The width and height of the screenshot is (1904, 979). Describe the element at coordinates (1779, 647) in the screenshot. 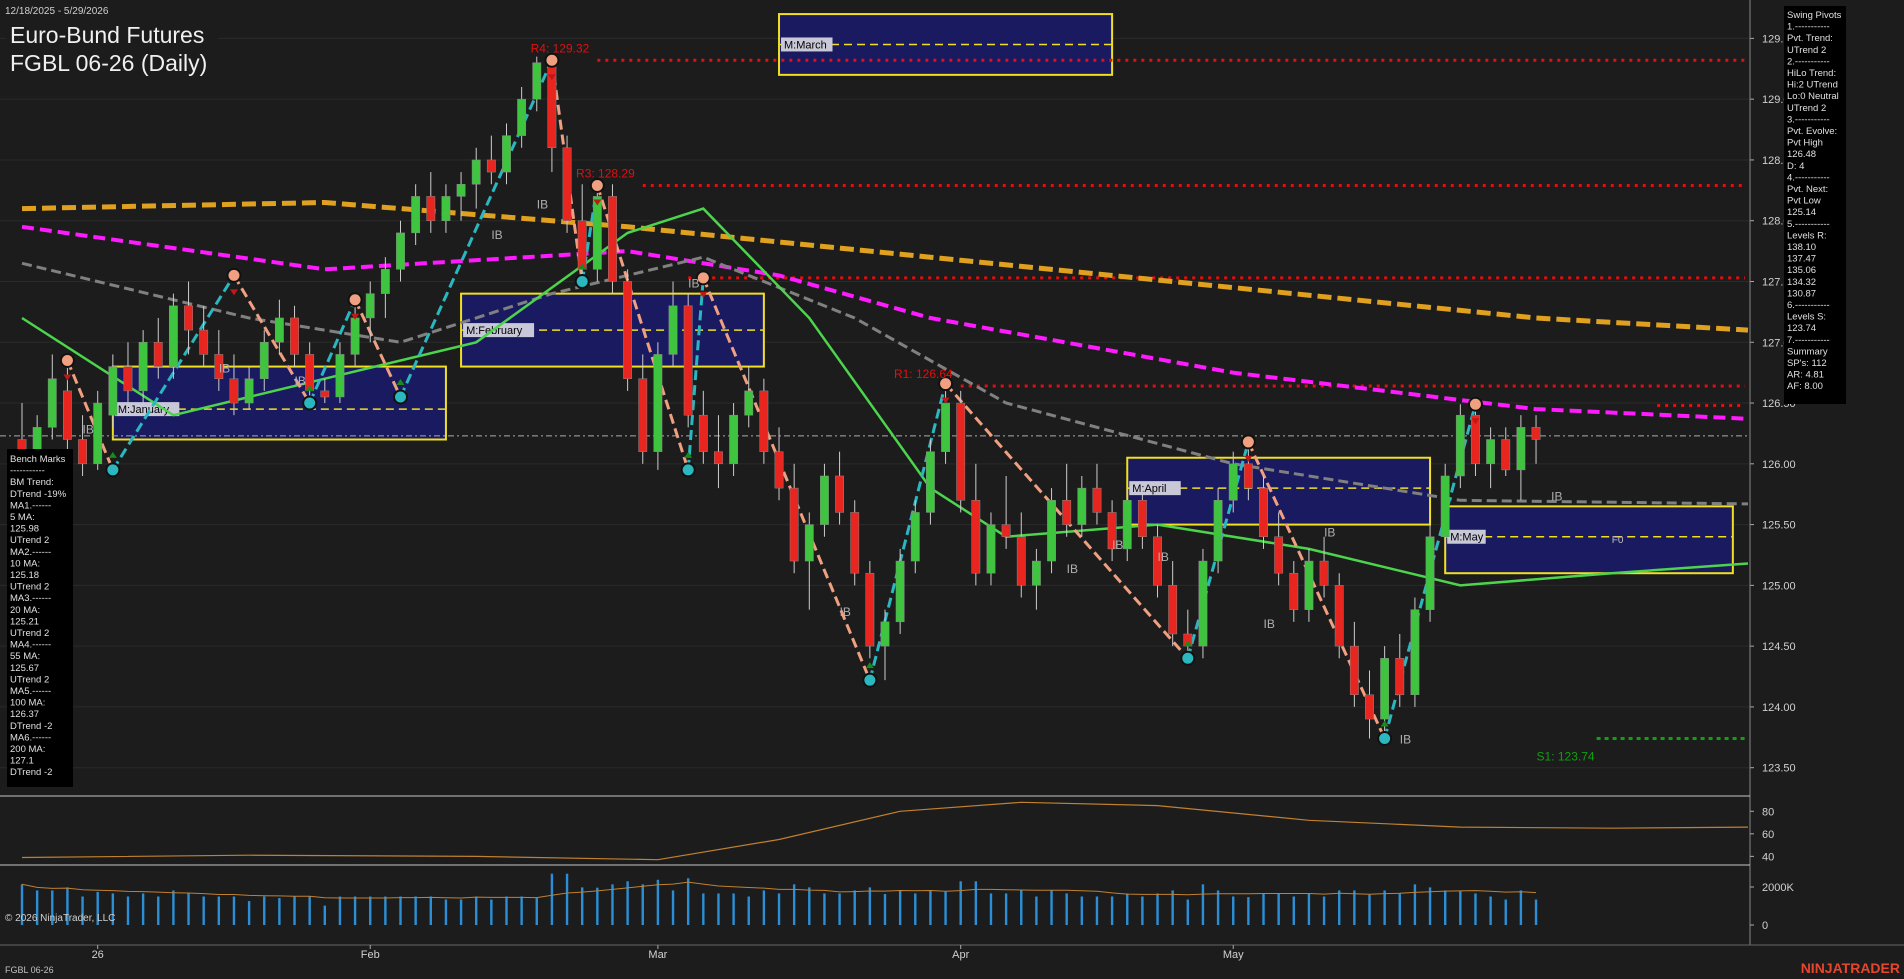

I see `y-tick-label-2: 124.50` at that location.